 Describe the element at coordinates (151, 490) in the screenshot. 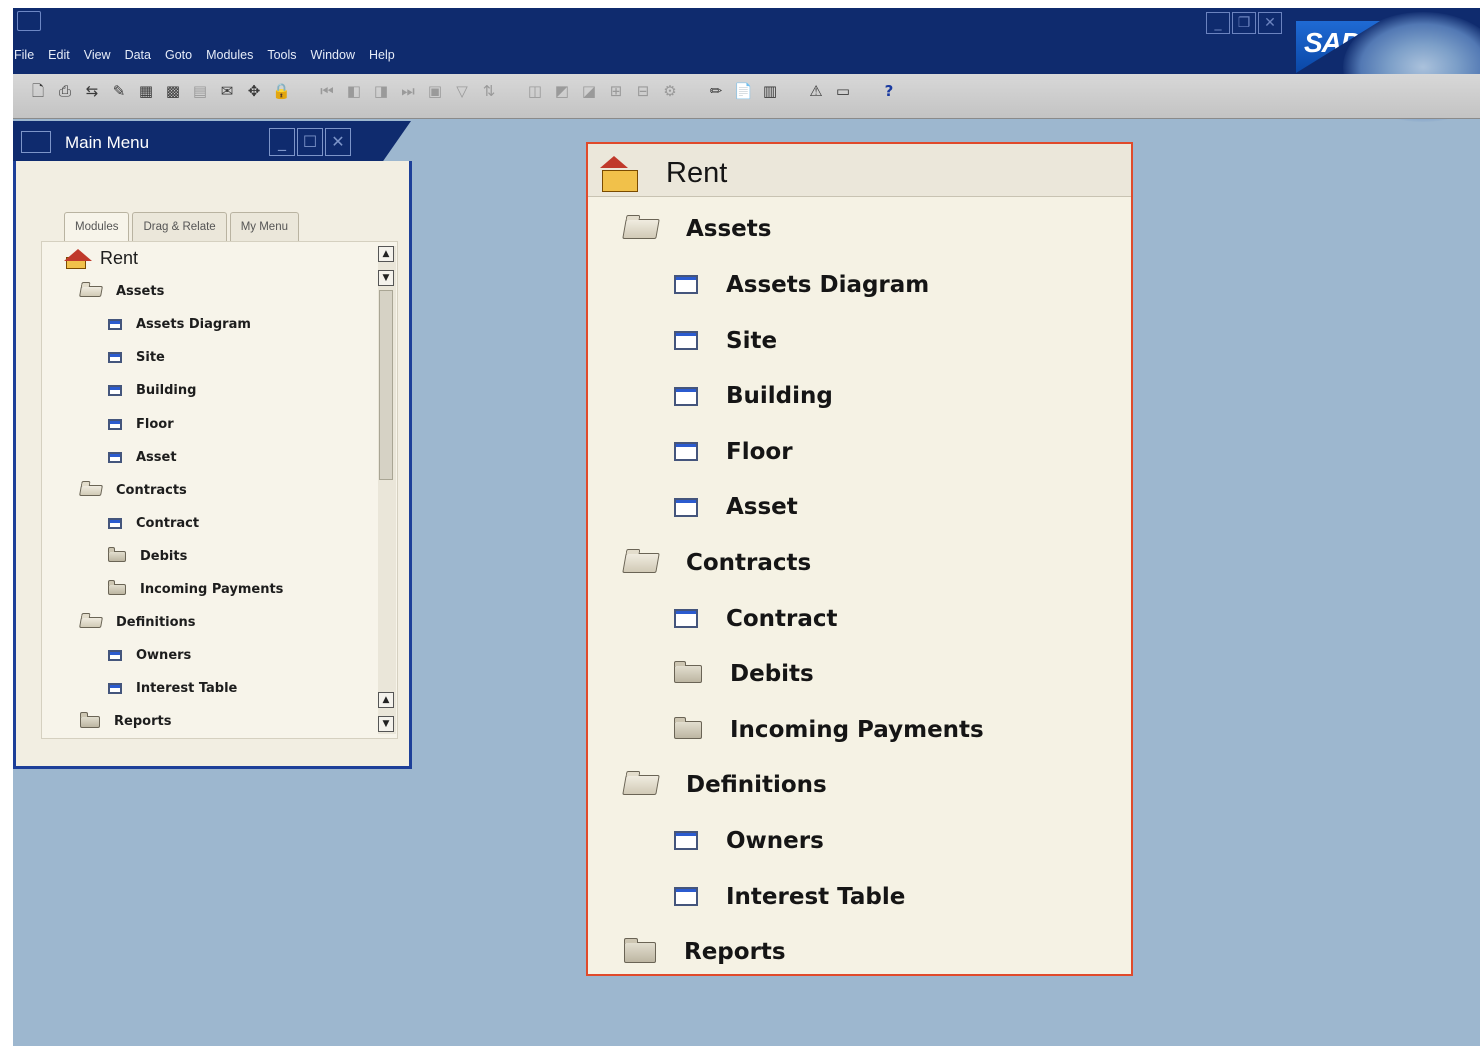

I see `tree-item-label: Contracts` at that location.